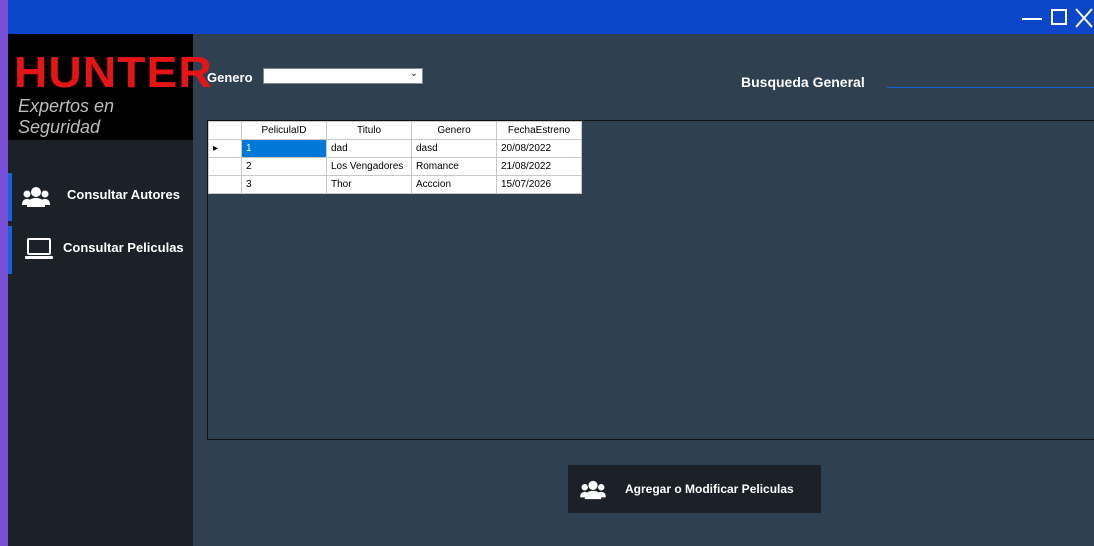 The width and height of the screenshot is (1094, 546). Describe the element at coordinates (990, 87) in the screenshot. I see `busqueda-input` at that location.